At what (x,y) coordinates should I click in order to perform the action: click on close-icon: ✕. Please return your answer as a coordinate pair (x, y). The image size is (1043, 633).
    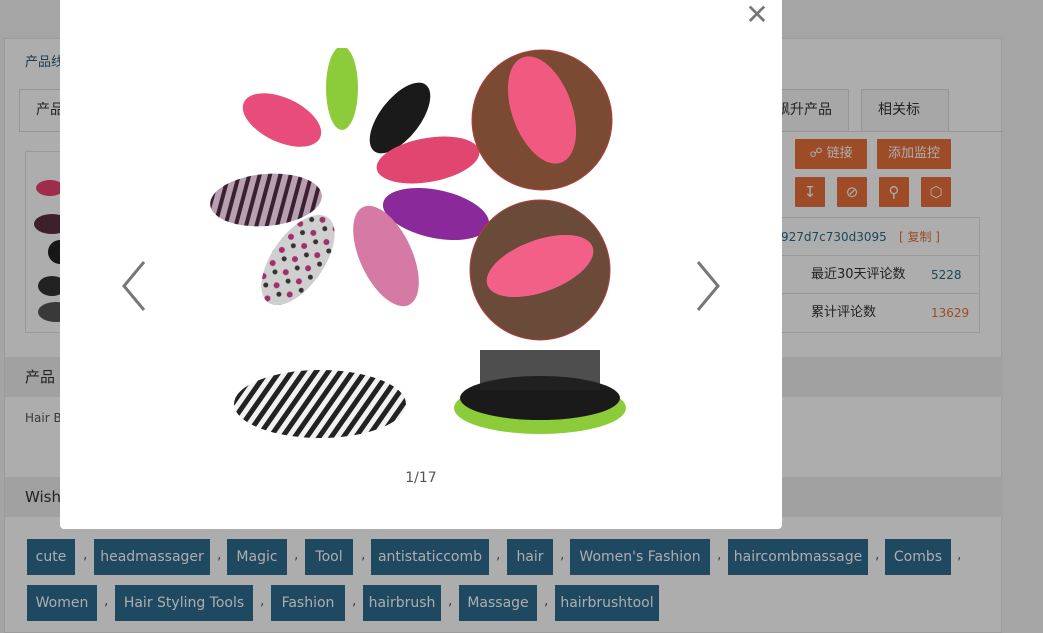
    Looking at the image, I should click on (757, 15).